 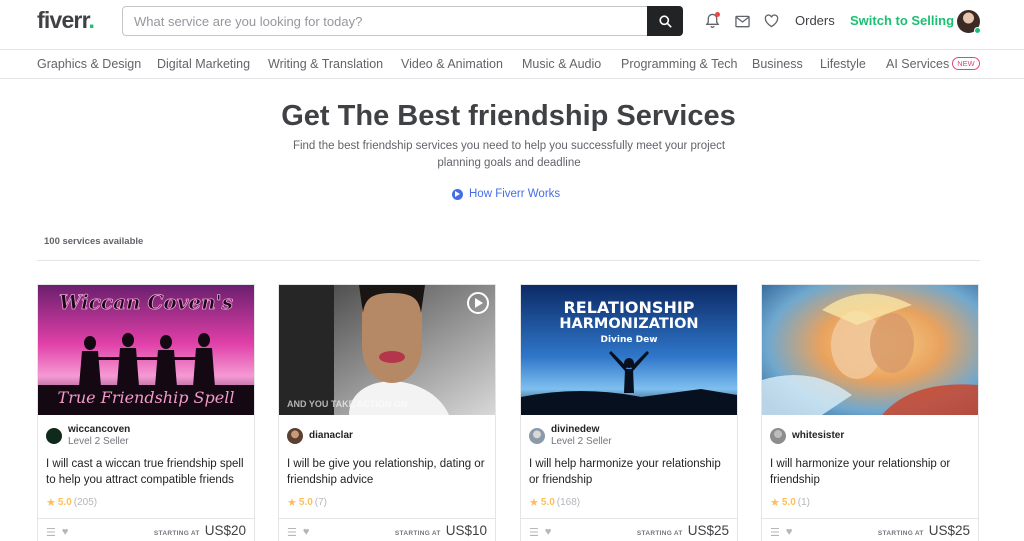 What do you see at coordinates (870, 350) in the screenshot?
I see `gig-thumbnail` at bounding box center [870, 350].